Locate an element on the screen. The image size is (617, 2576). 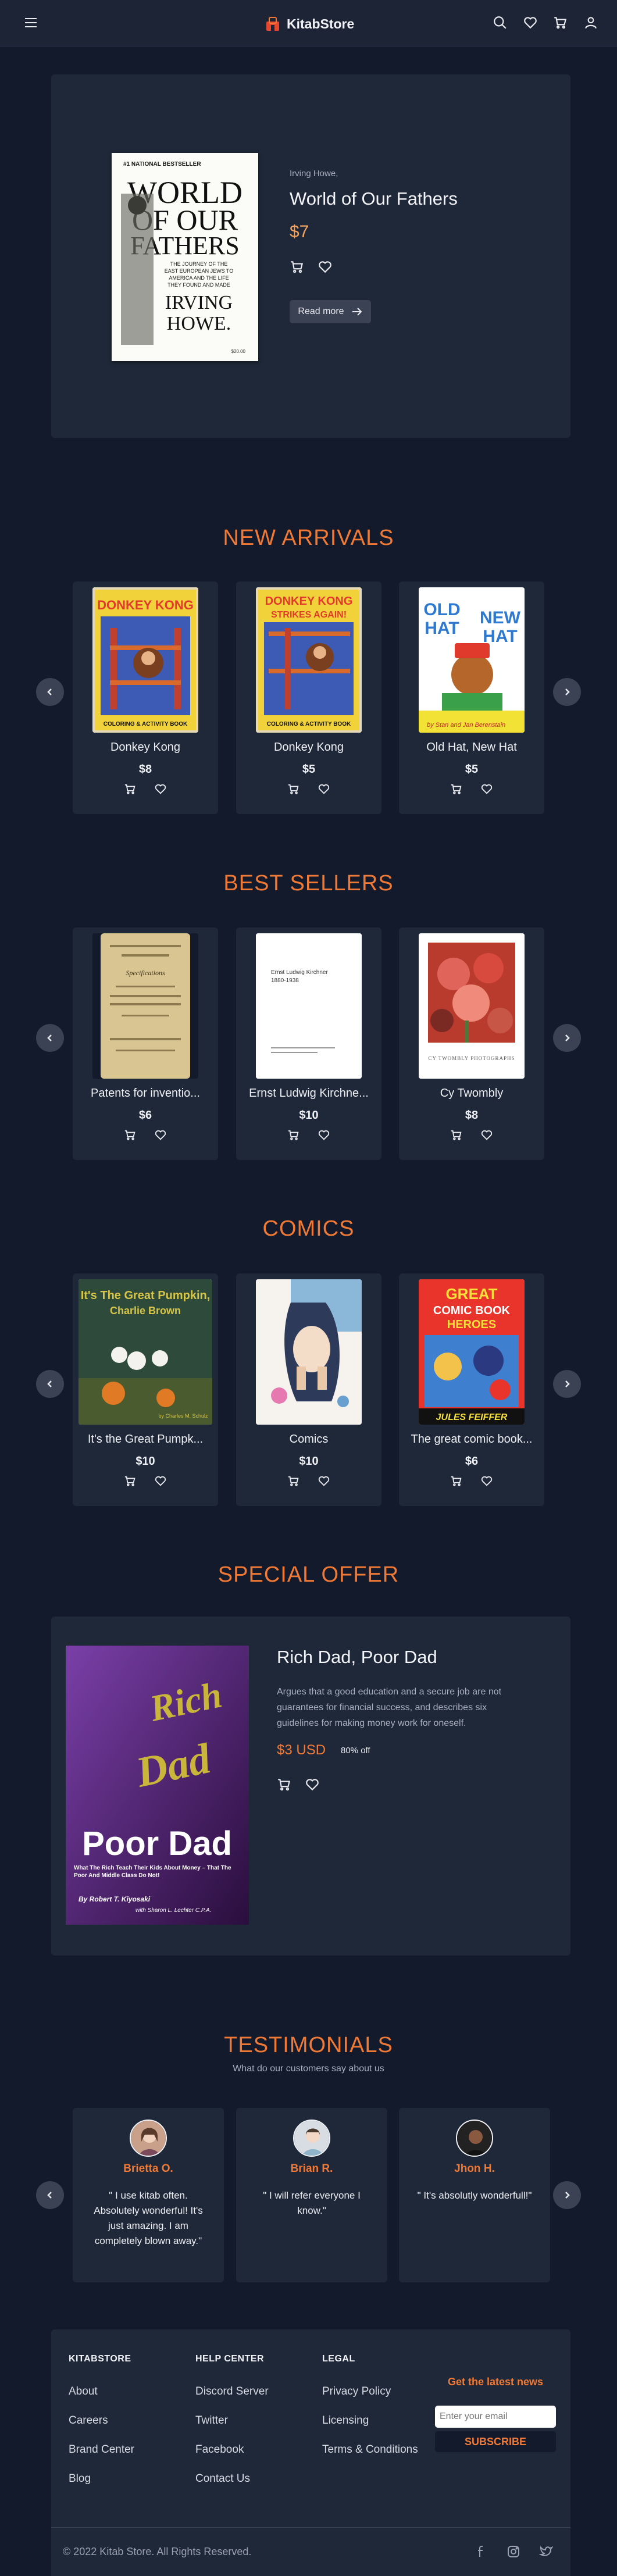
svg-text: COLORING & ACTIVITY BOOK is located at coordinates (309, 724).